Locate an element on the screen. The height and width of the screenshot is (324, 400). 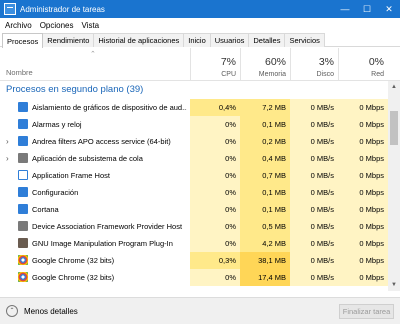
maximize-icon: ☐ is located at coordinates (367, 8).